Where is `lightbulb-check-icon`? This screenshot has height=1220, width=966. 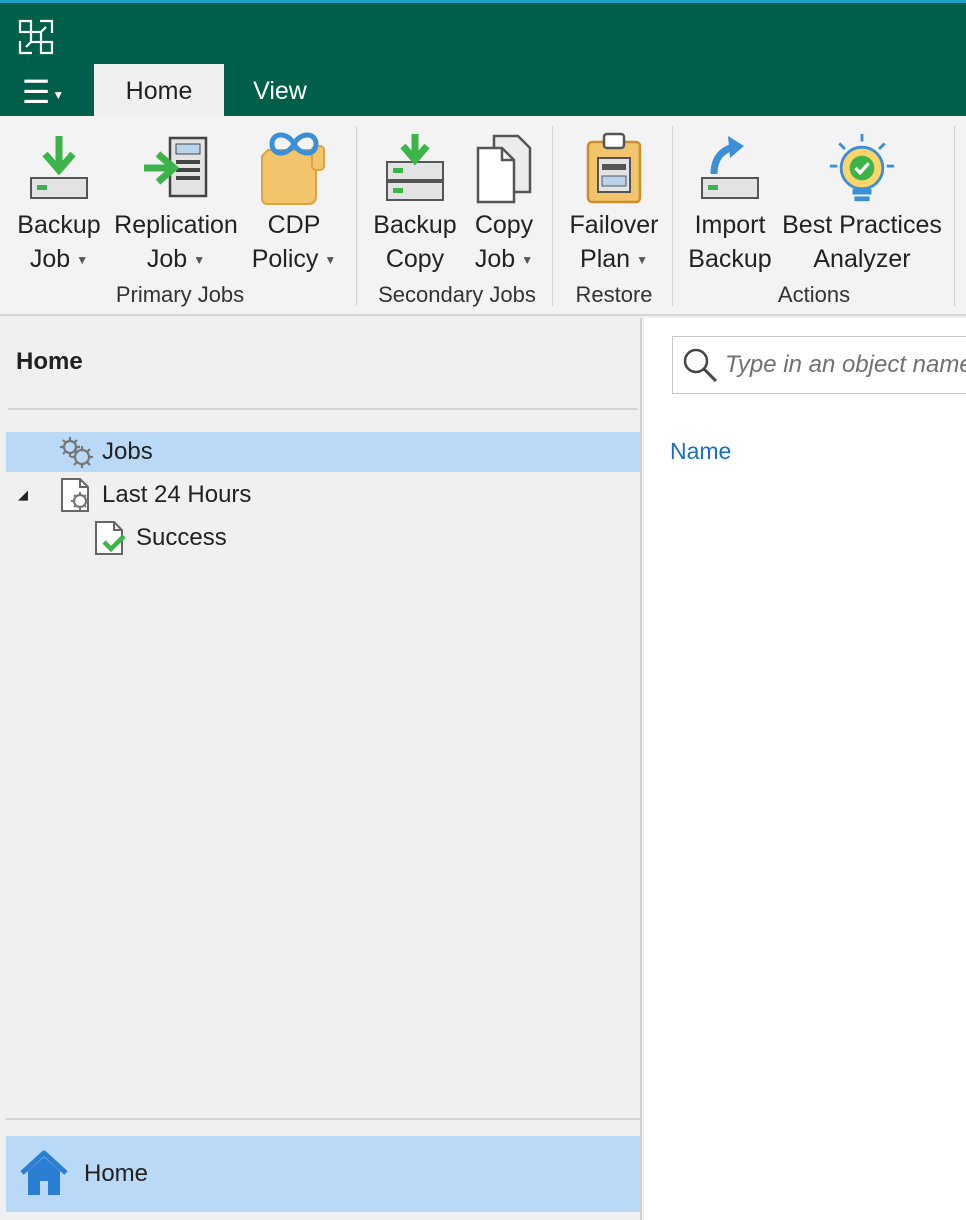
lightbulb-check-icon is located at coordinates (862, 167).